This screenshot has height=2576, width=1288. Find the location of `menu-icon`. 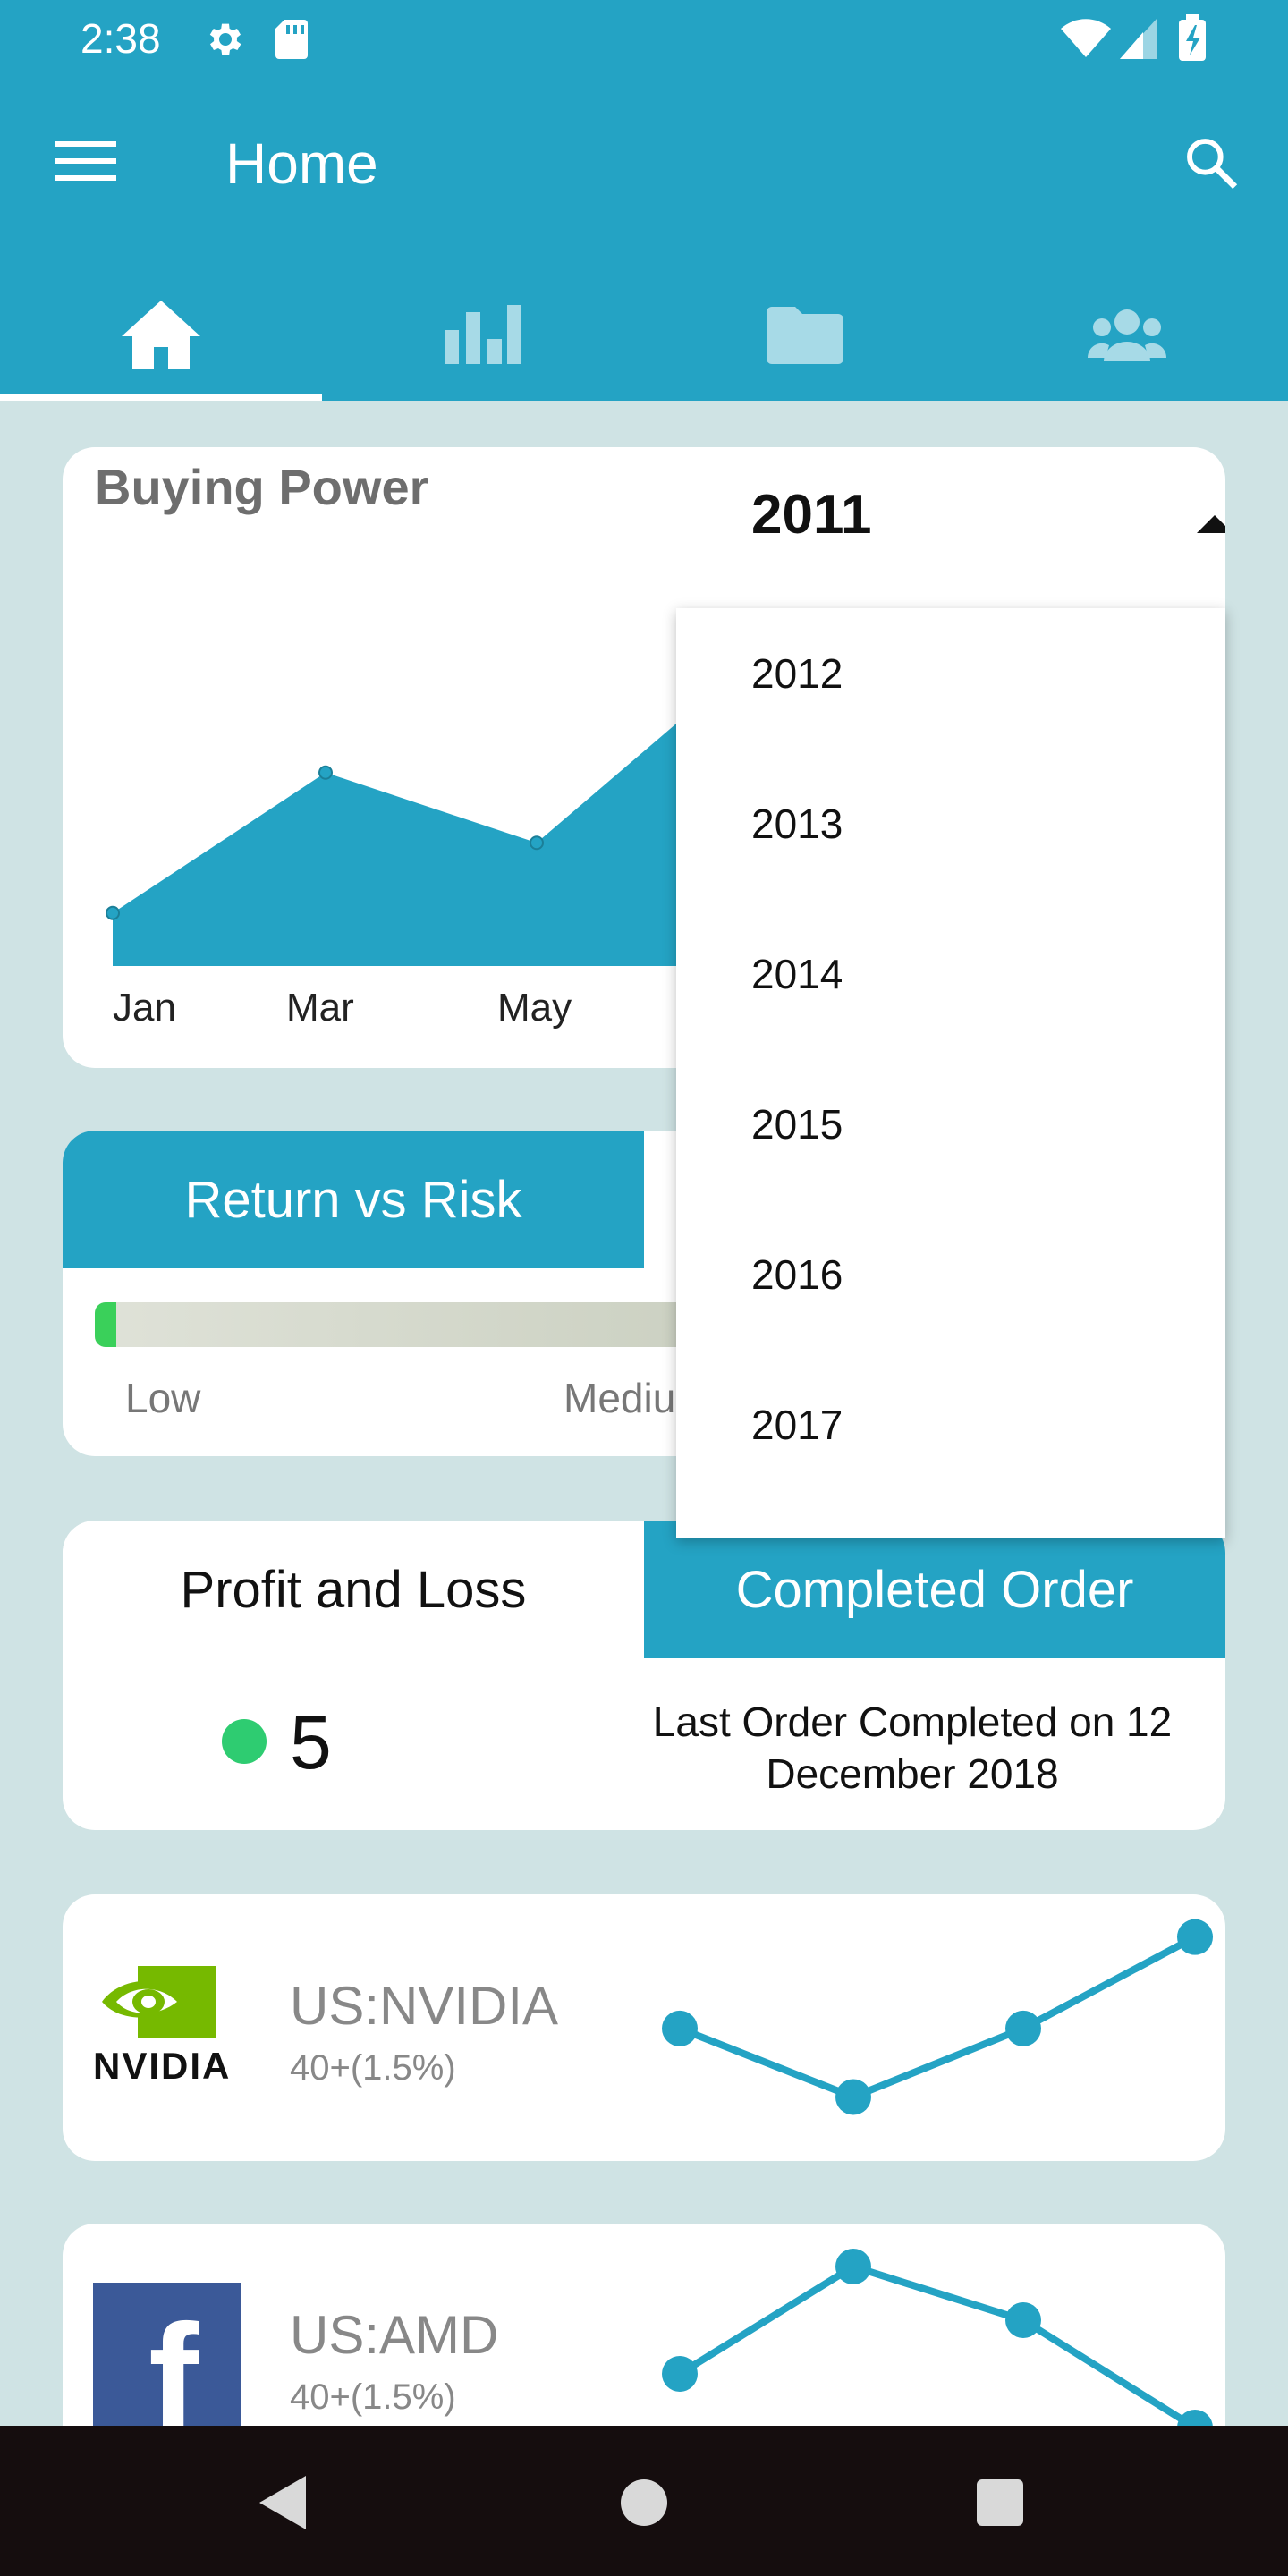

menu-icon is located at coordinates (85, 161).